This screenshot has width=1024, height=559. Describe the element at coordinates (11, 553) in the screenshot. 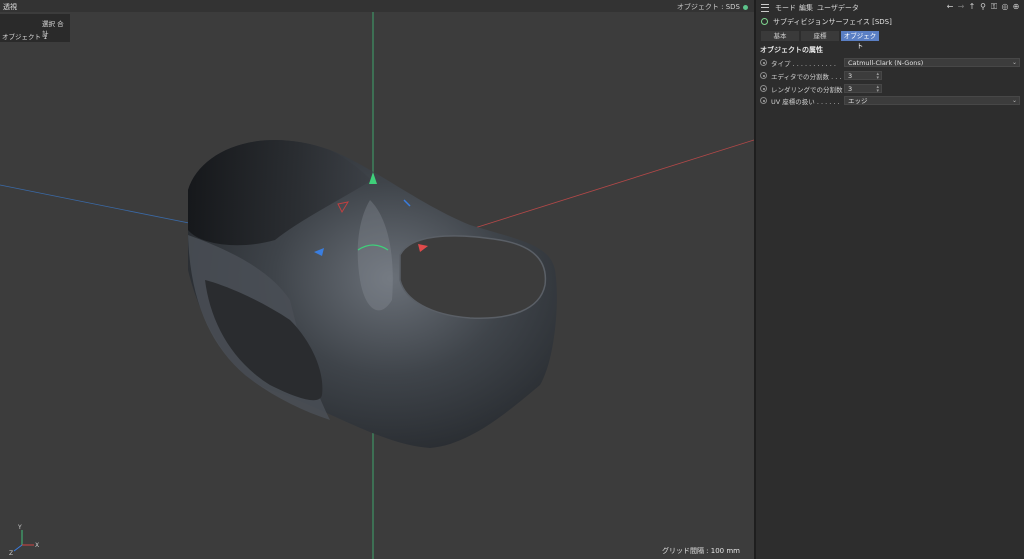

I see `mini-axis-z-label: Z` at that location.